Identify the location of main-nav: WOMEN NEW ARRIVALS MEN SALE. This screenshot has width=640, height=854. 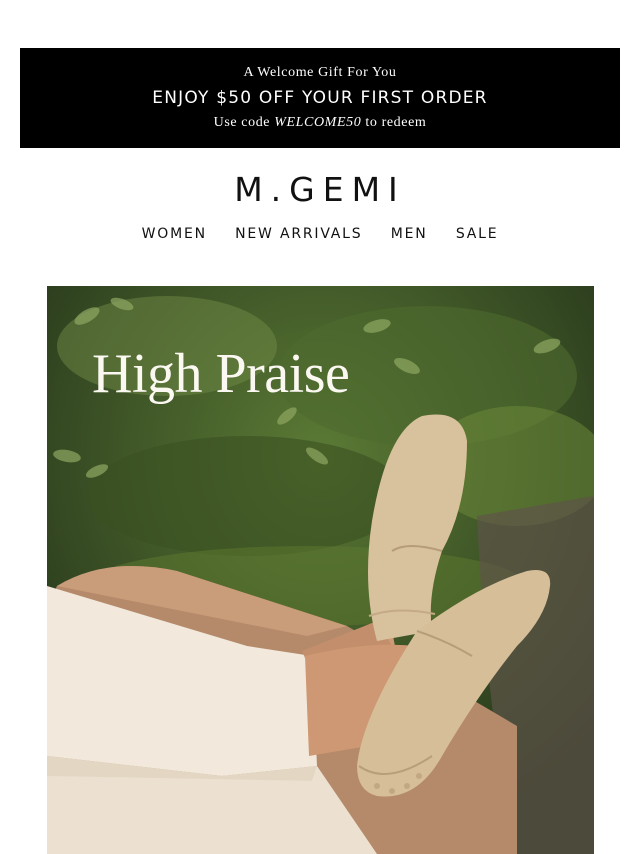
(320, 234).